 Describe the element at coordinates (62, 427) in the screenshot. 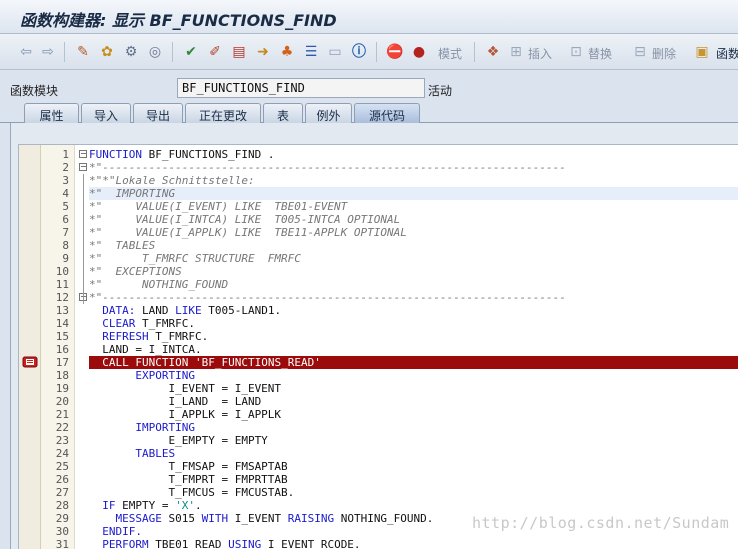

I see `line-number: 22` at that location.